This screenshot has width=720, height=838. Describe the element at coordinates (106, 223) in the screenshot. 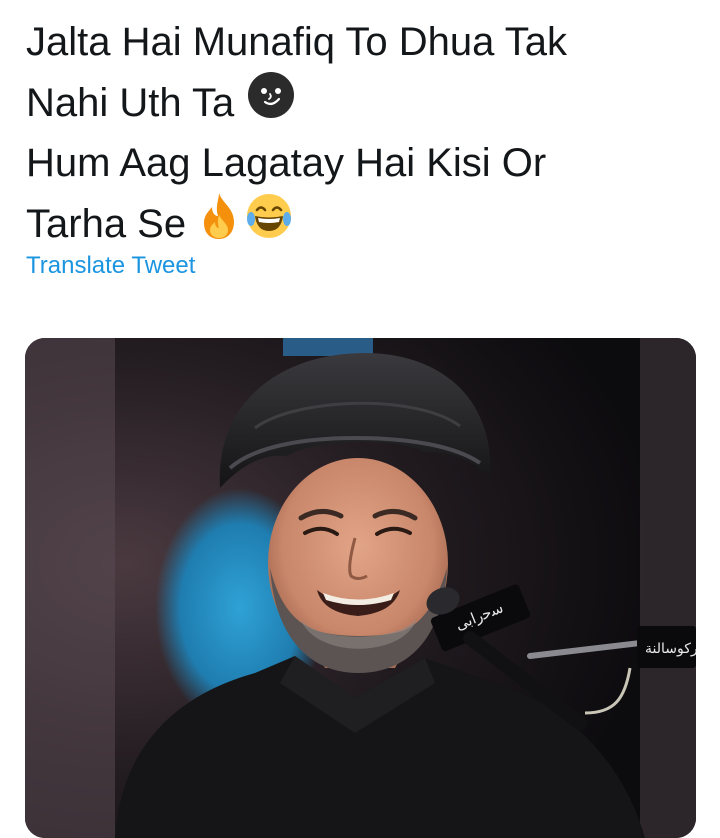

I see `tweet-line-text: Tarha Se` at that location.